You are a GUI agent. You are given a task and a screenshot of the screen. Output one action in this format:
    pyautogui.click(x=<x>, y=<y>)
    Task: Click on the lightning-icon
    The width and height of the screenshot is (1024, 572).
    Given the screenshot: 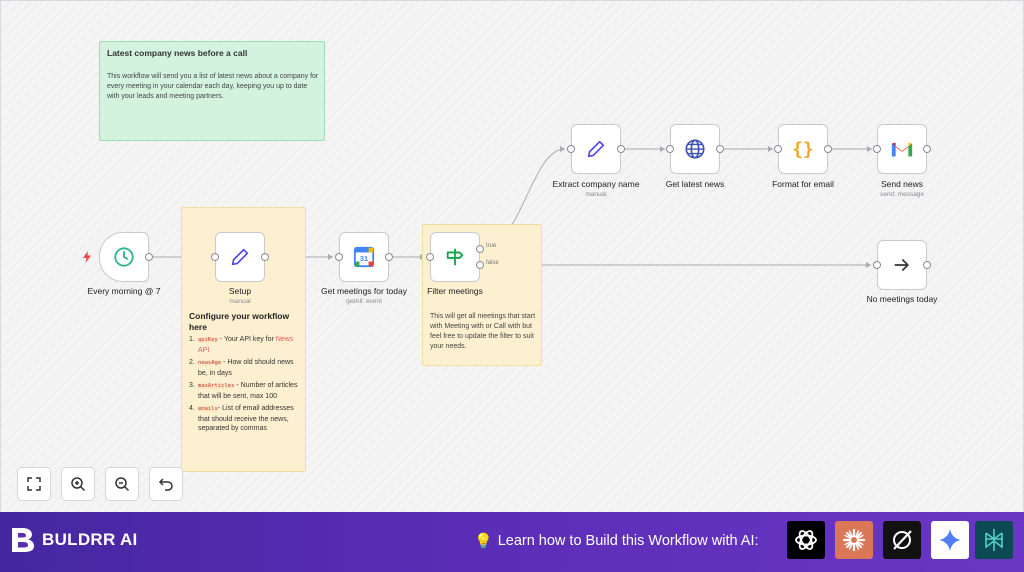 What is the action you would take?
    pyautogui.click(x=87, y=257)
    